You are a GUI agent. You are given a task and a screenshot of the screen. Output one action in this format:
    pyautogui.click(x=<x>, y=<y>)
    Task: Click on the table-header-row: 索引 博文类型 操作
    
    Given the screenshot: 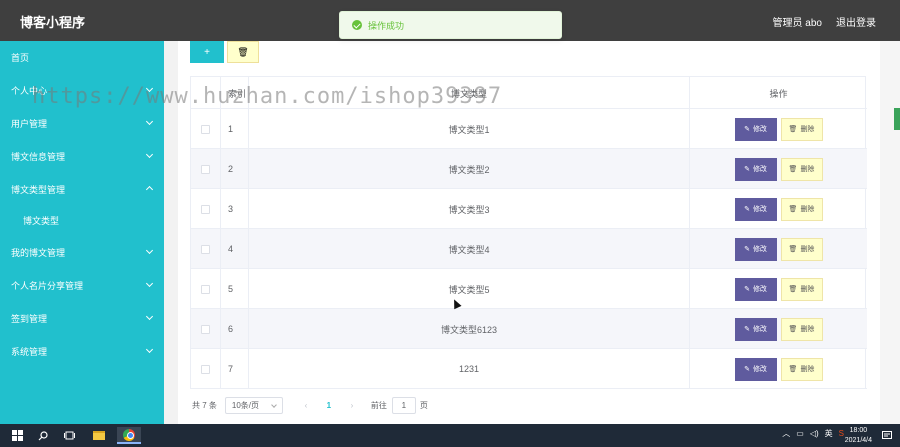 What is the action you would take?
    pyautogui.click(x=529, y=93)
    